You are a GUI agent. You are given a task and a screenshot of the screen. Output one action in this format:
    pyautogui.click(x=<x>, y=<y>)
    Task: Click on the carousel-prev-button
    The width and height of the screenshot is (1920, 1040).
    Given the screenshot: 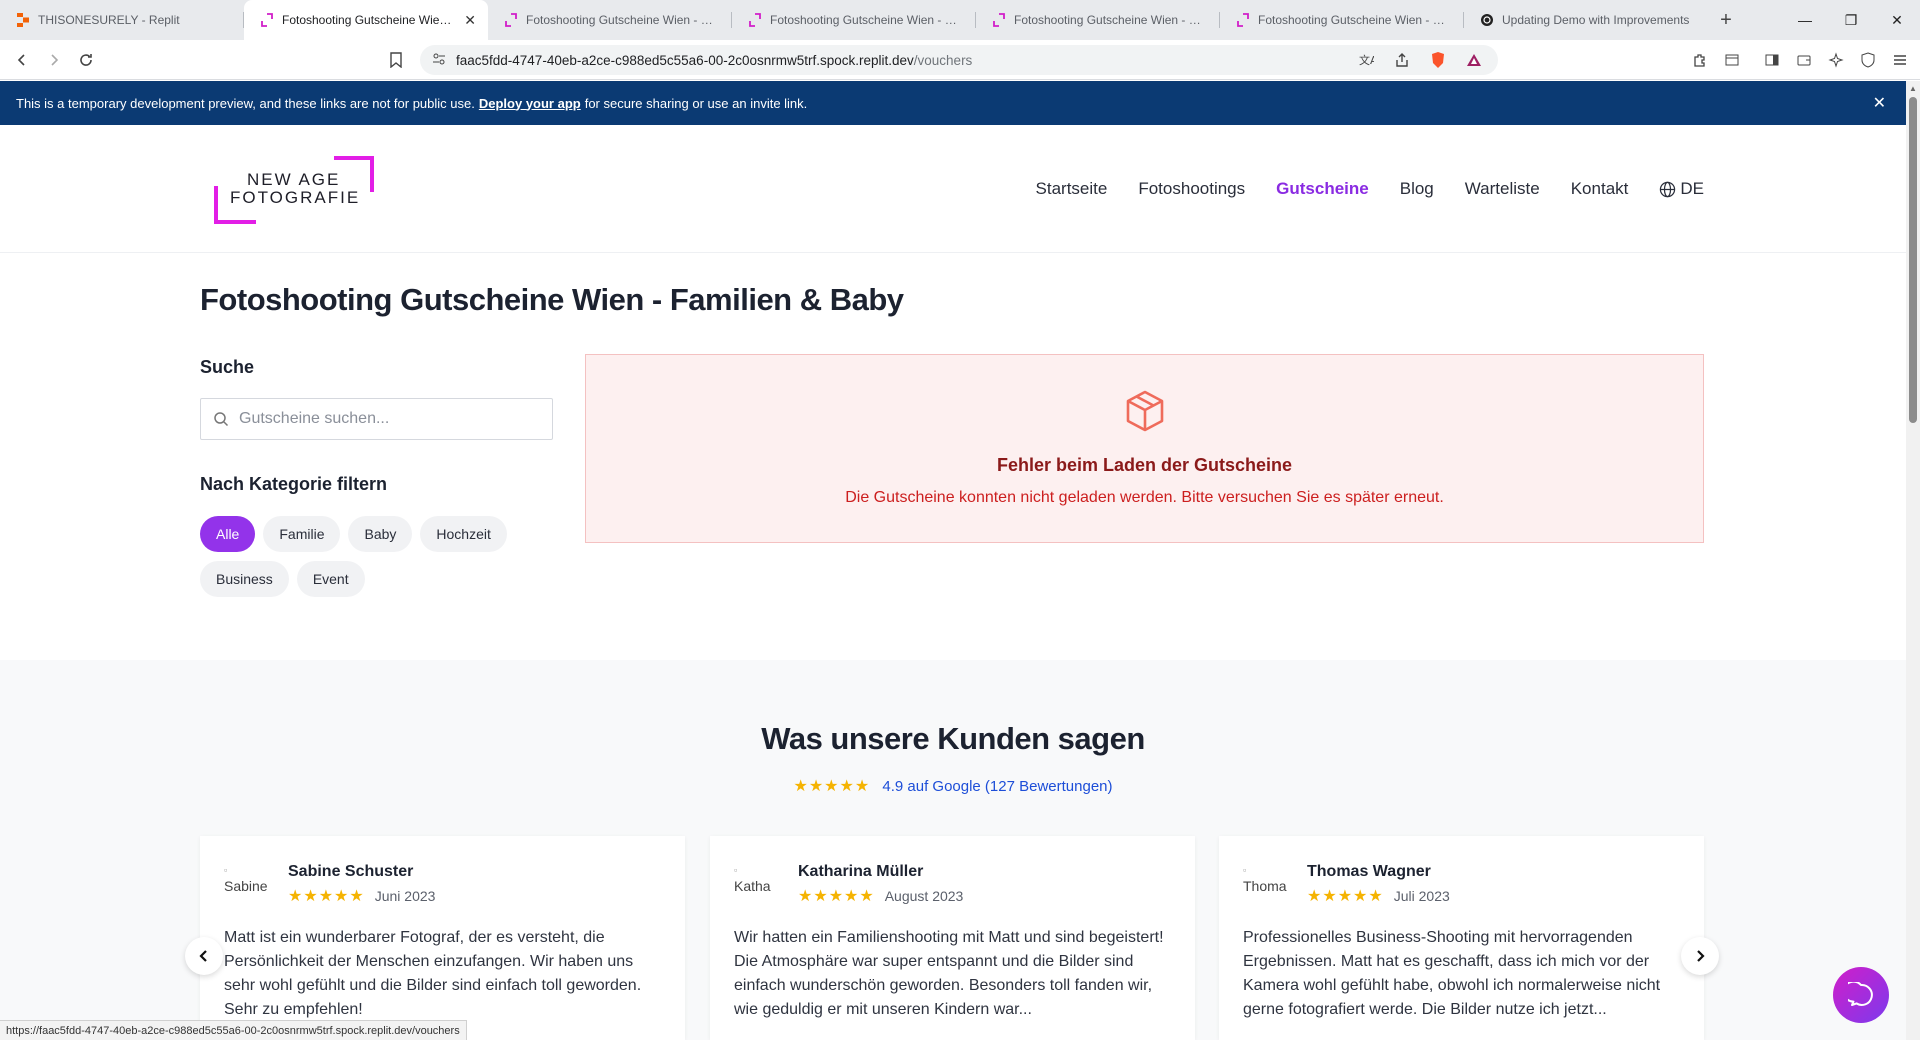 What is the action you would take?
    pyautogui.click(x=204, y=956)
    